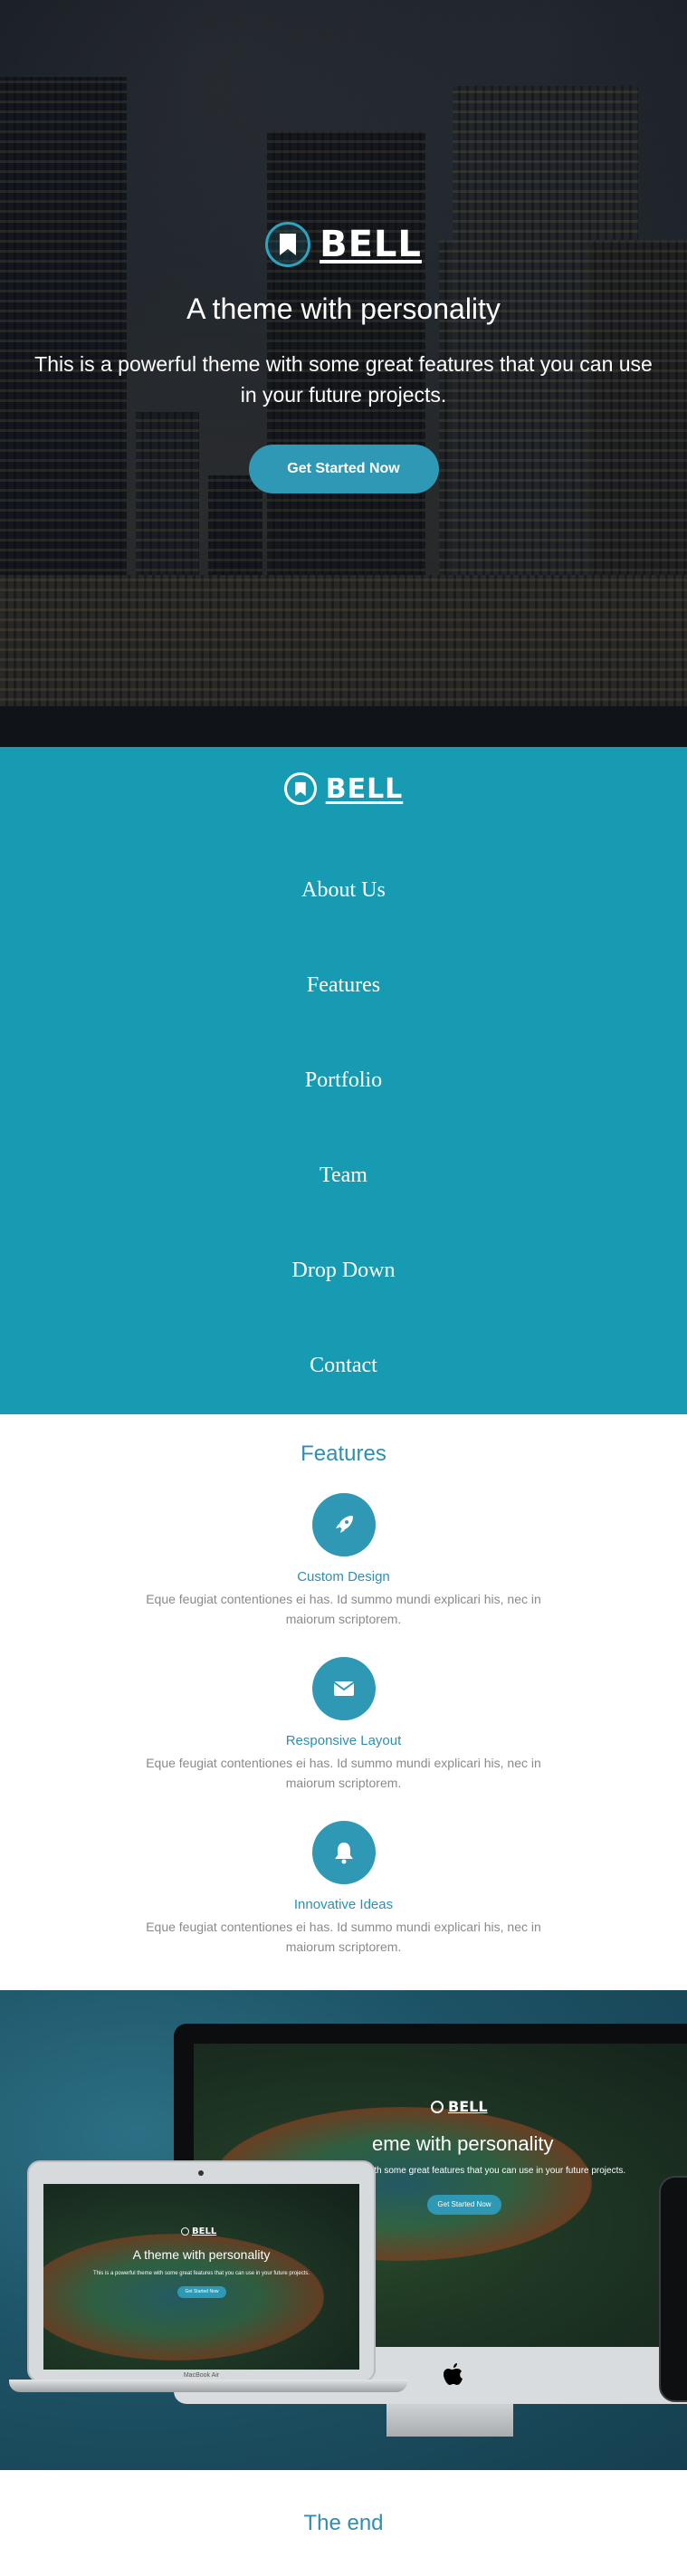  Describe the element at coordinates (208, 2386) in the screenshot. I see `laptop-base` at that location.